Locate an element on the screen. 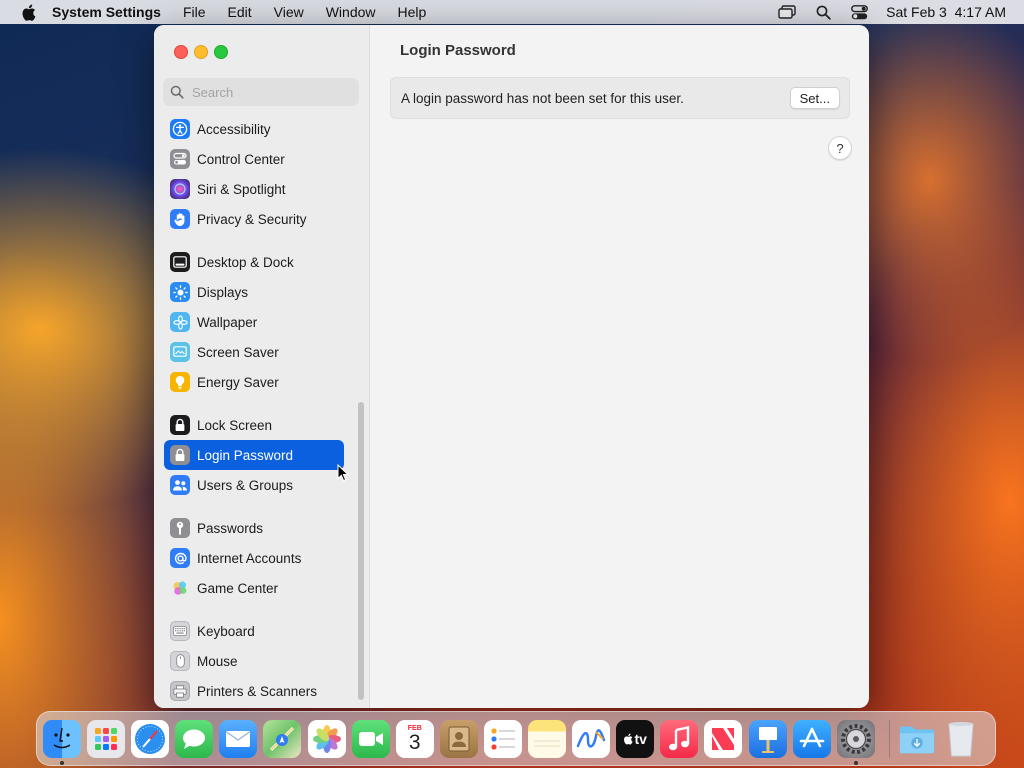 This screenshot has width=1024, height=768. dock-reminders is located at coordinates (502, 738).